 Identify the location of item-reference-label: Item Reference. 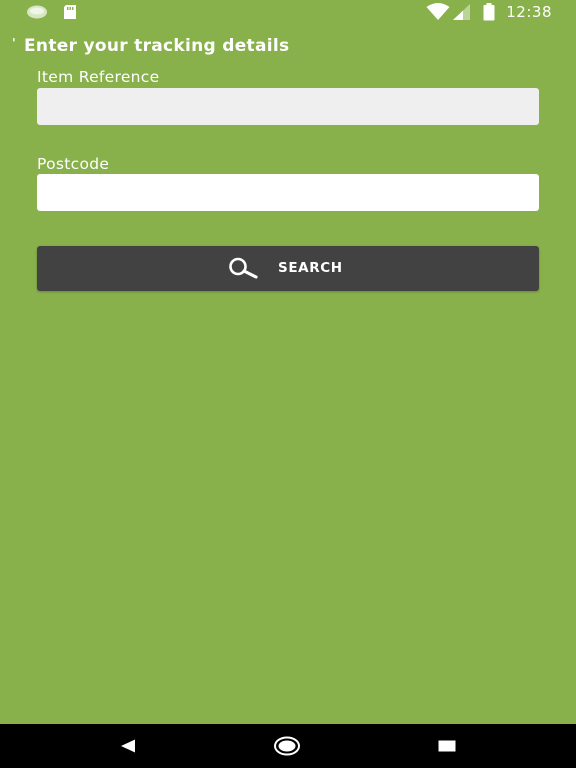
(98, 77).